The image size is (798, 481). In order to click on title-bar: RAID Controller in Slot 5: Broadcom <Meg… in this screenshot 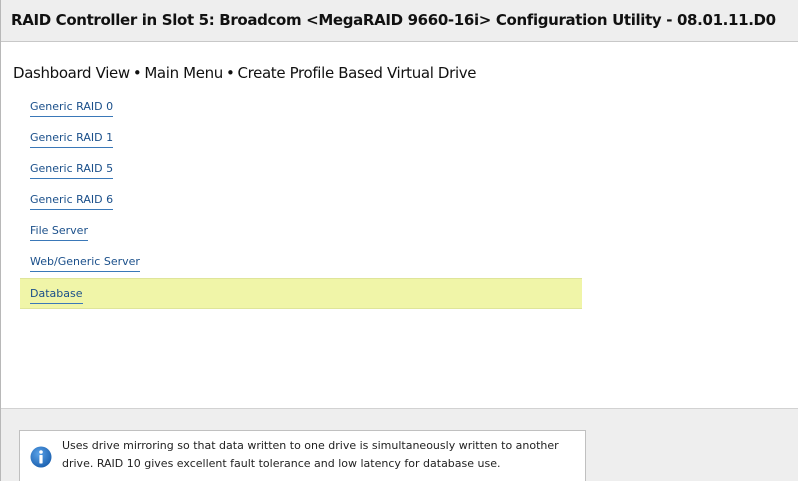, I will do `click(399, 21)`.